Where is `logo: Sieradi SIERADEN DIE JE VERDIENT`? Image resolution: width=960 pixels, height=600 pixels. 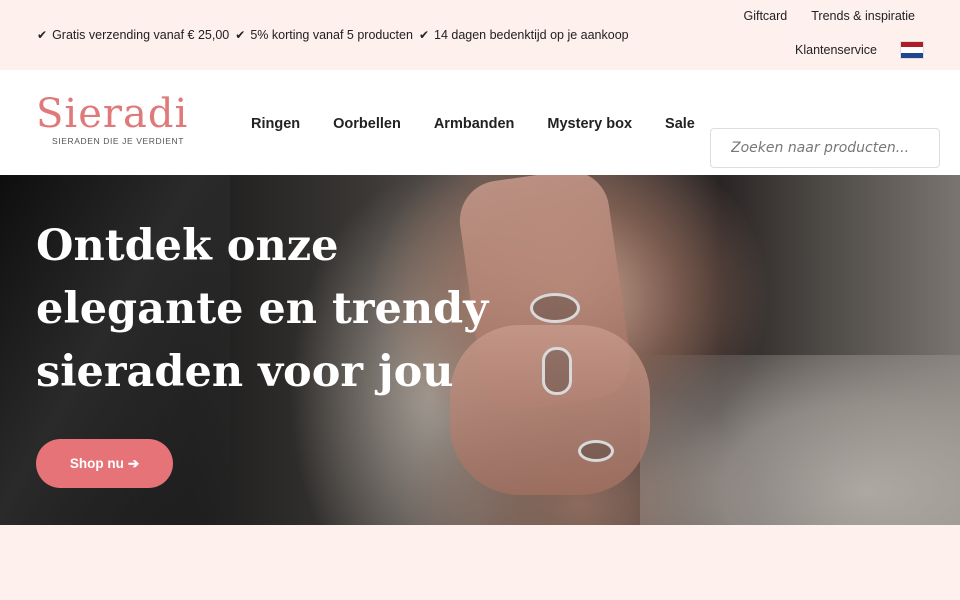 logo: Sieradi SIERADEN DIE JE VERDIENT is located at coordinates (116, 120).